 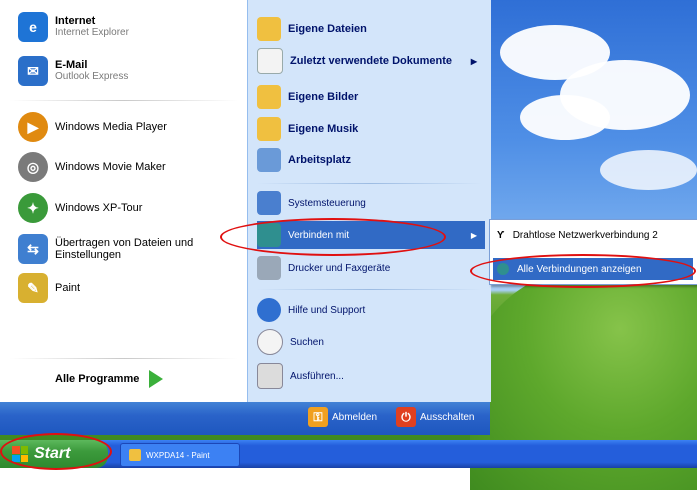 I want to click on menu-item-movie-maker: ◎ Windows Movie Maker, so click(x=92, y=167).